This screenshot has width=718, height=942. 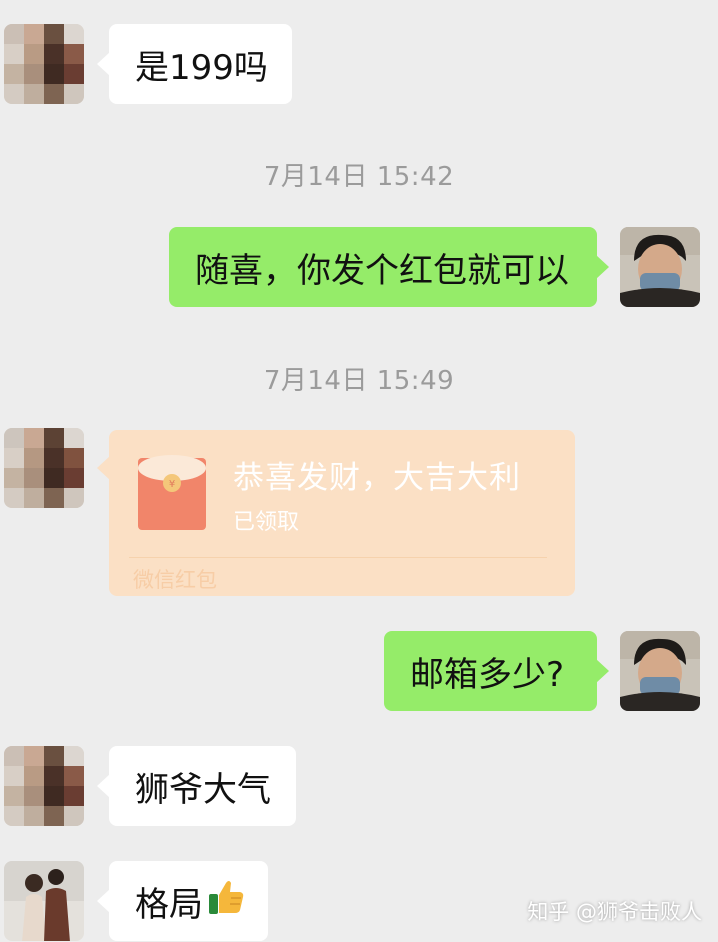 I want to click on received-message: 格局, so click(x=182, y=901).